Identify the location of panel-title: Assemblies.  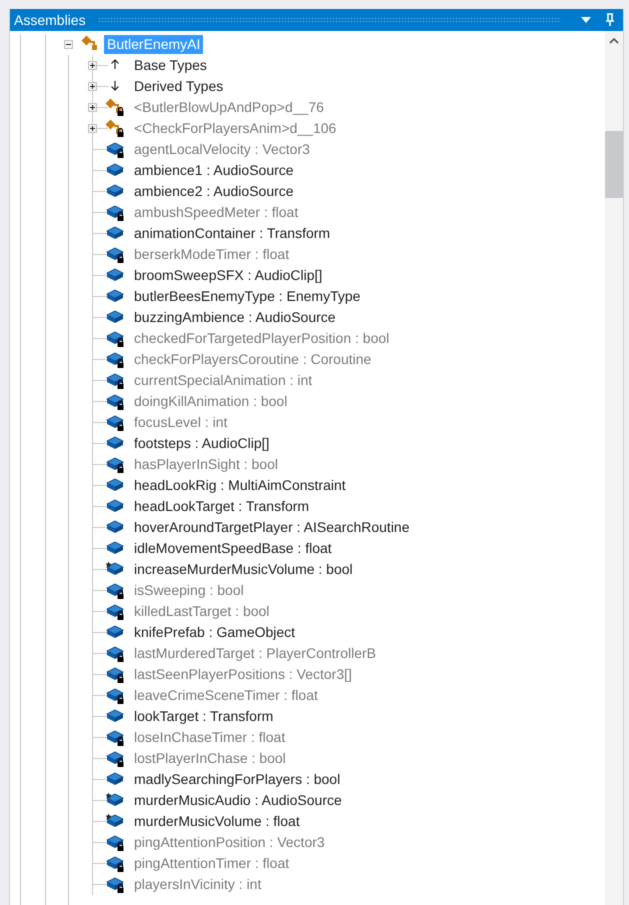
(50, 20).